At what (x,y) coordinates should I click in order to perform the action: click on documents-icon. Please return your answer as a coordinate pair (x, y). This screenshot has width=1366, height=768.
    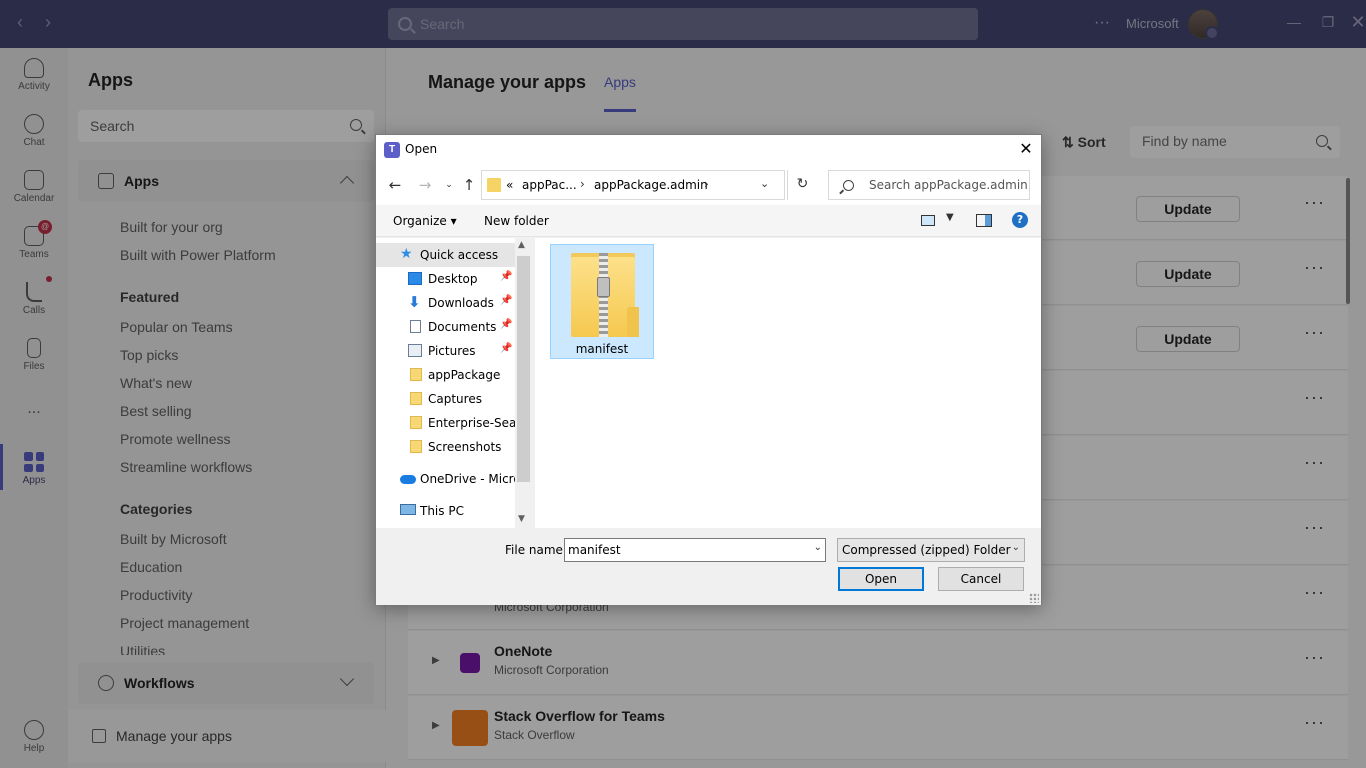
    Looking at the image, I should click on (415, 326).